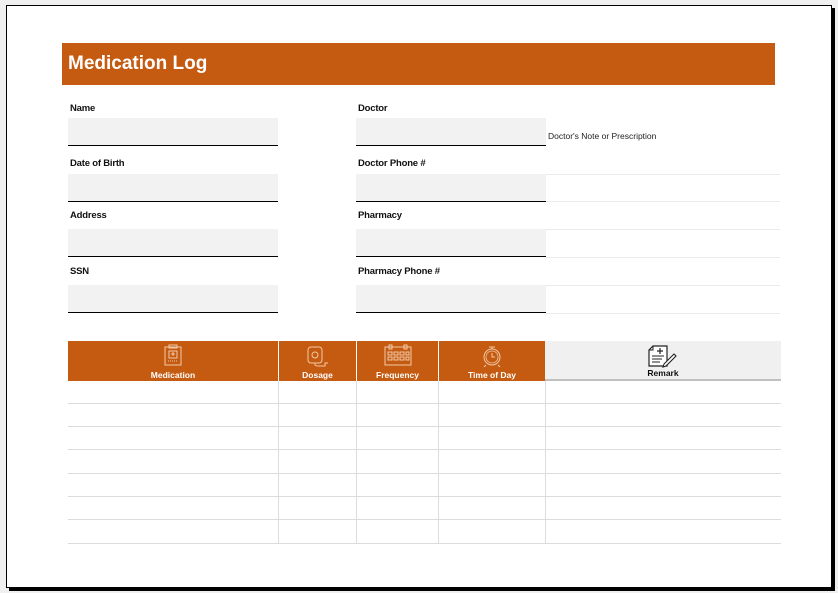 The width and height of the screenshot is (838, 593). Describe the element at coordinates (317, 375) in the screenshot. I see `col-dosage-label: Dosage` at that location.